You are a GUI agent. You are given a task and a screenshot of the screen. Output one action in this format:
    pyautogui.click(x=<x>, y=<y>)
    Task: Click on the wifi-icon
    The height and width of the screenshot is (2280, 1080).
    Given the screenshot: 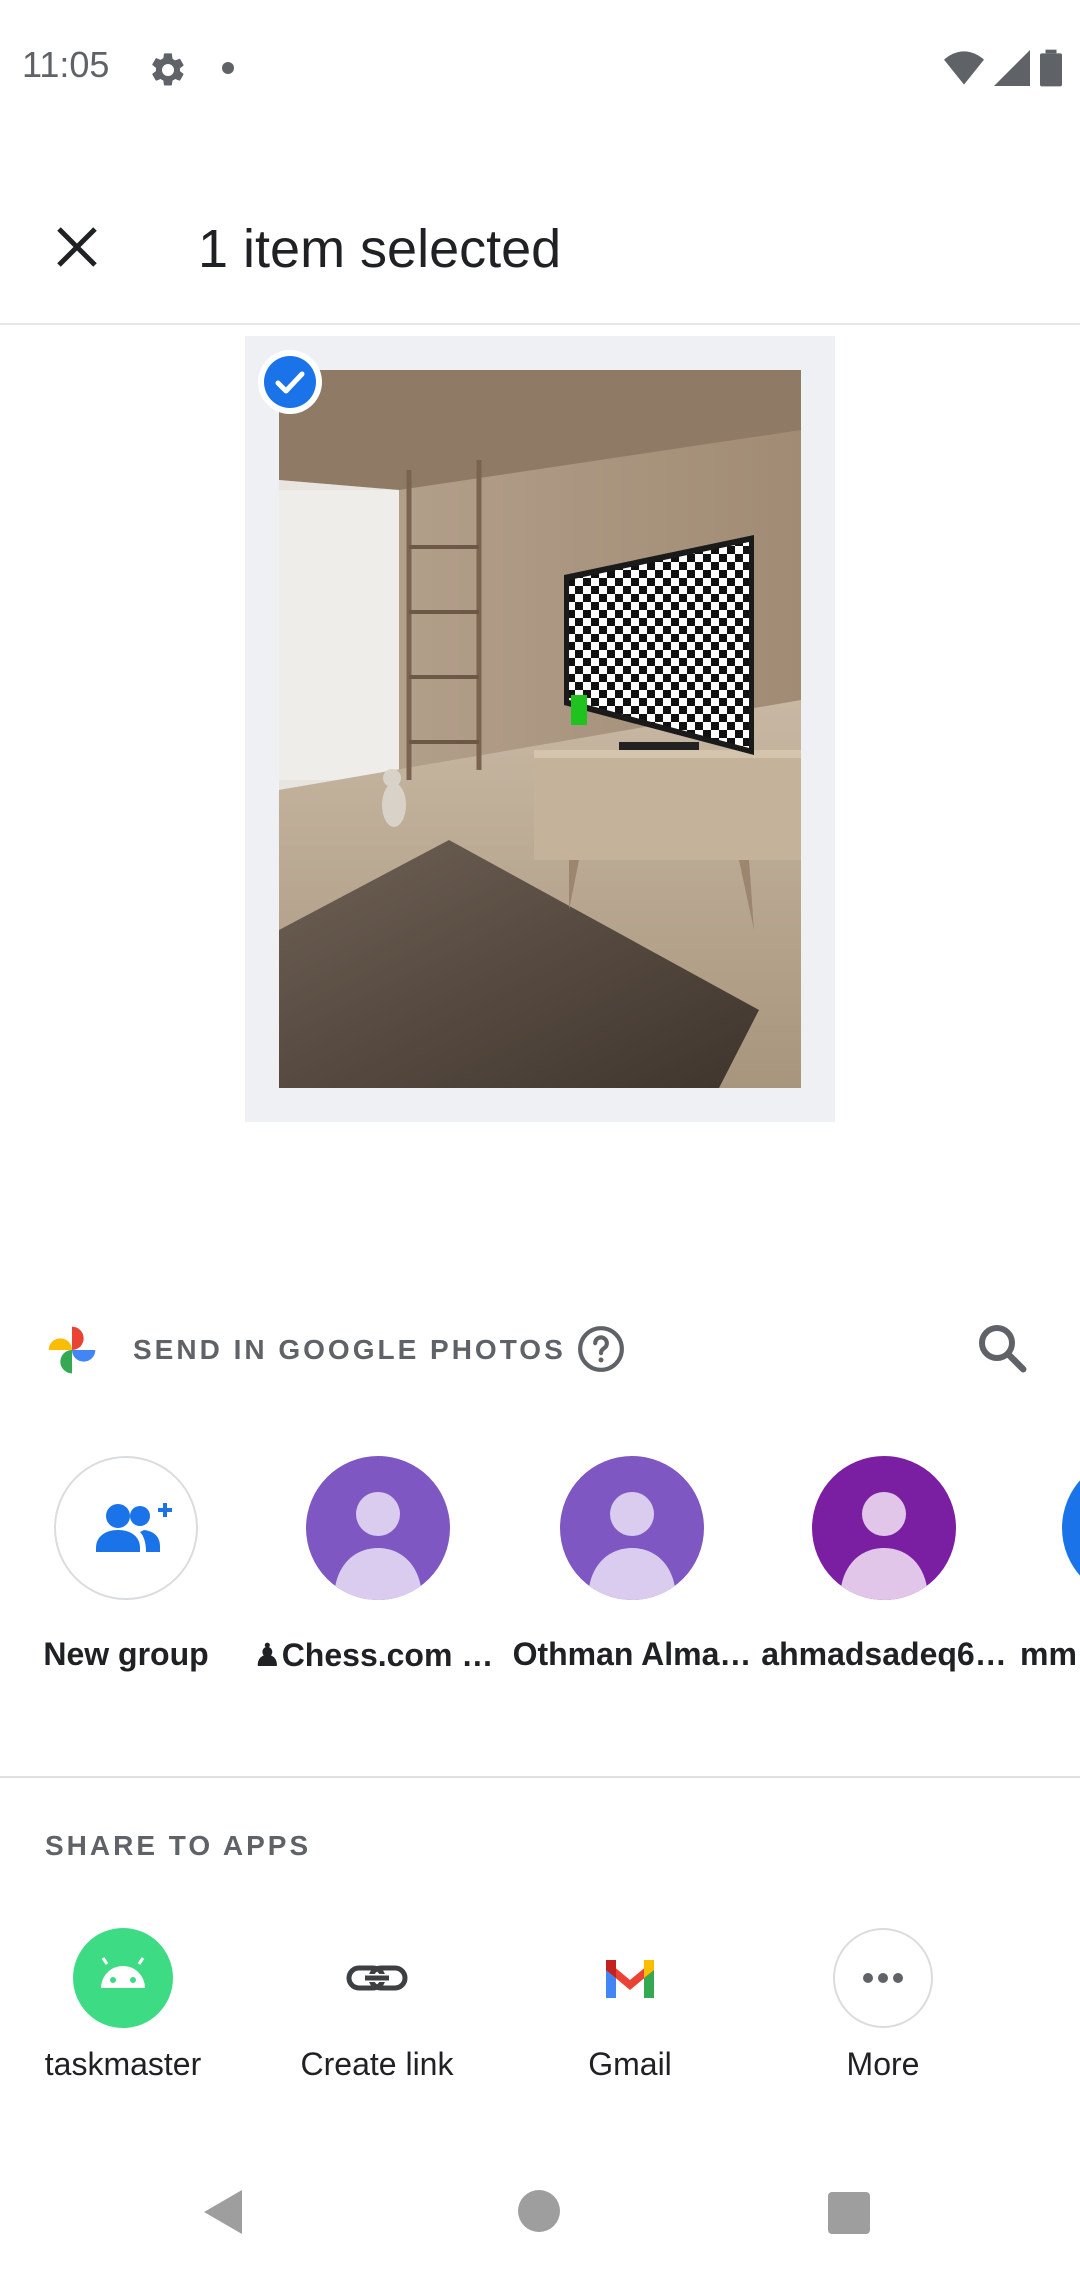 What is the action you would take?
    pyautogui.click(x=964, y=68)
    